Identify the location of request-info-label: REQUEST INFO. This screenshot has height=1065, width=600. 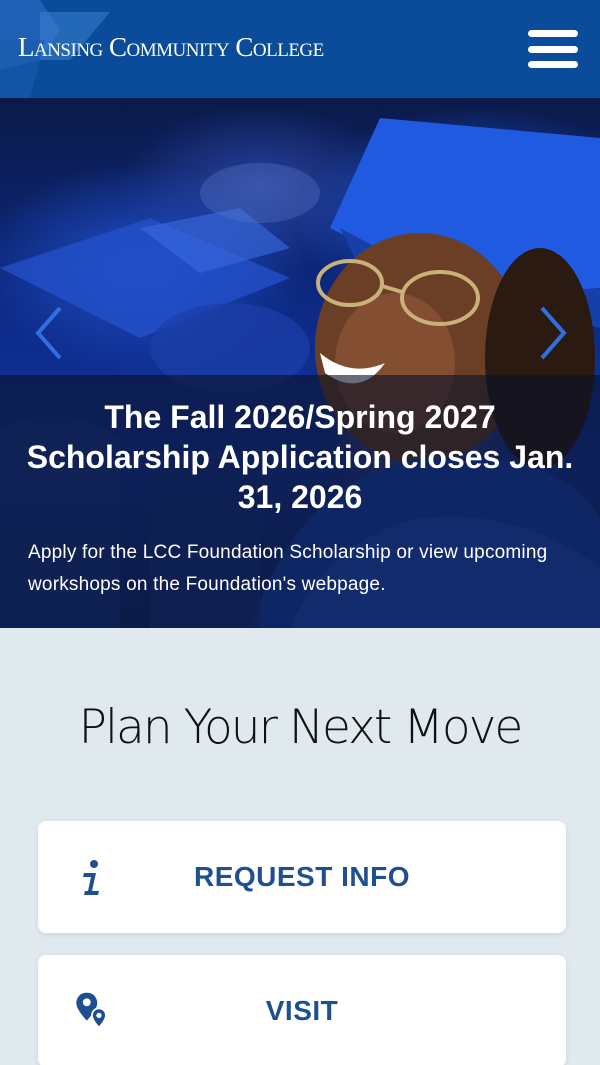
(301, 876).